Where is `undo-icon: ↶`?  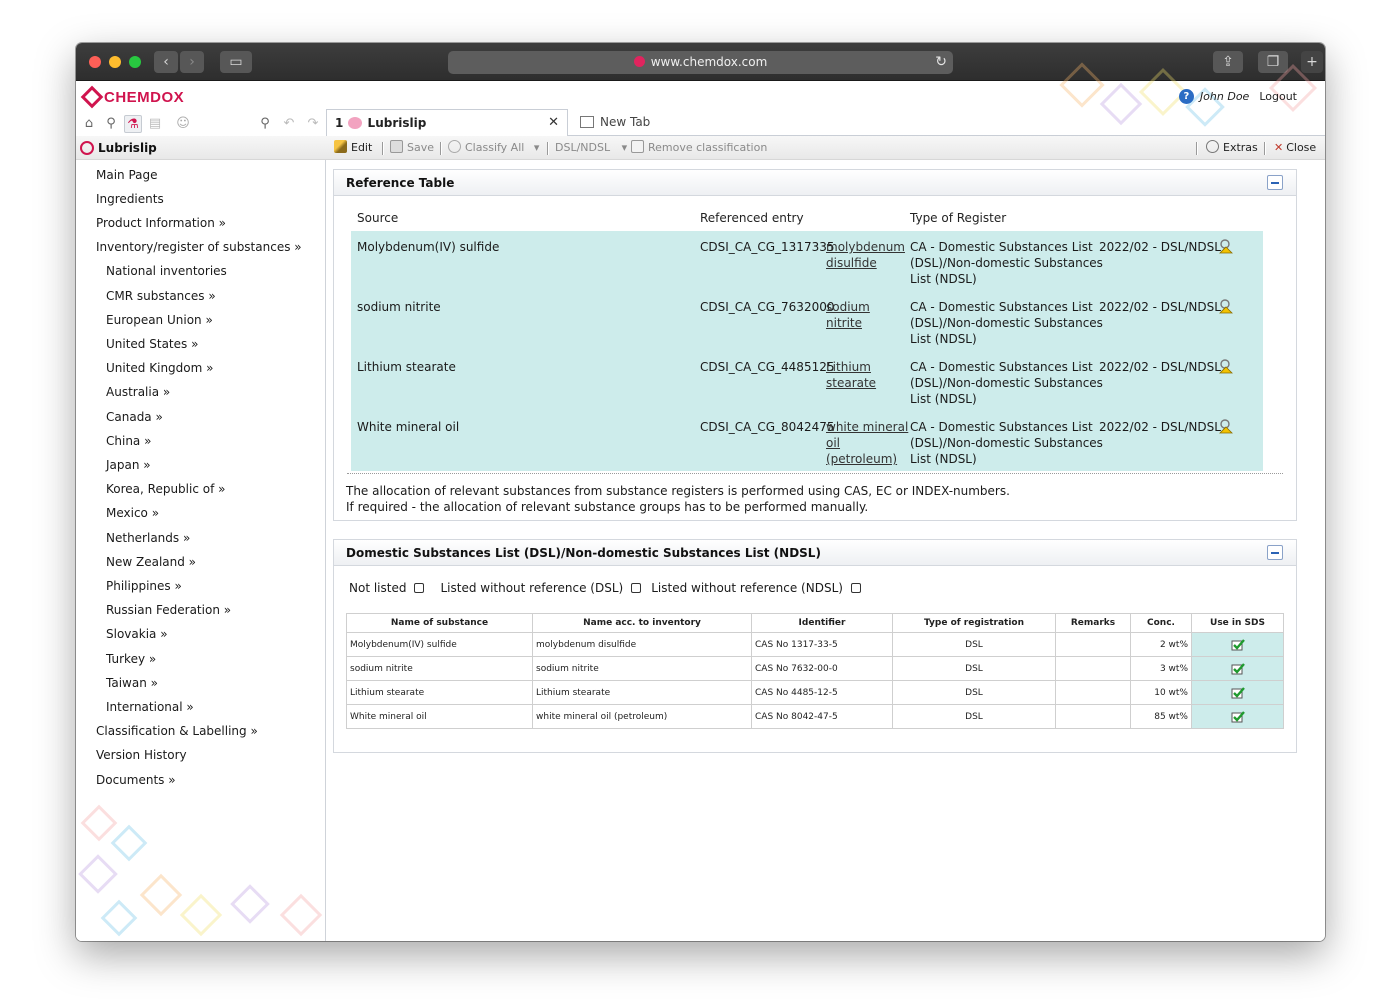
undo-icon: ↶ is located at coordinates (289, 124).